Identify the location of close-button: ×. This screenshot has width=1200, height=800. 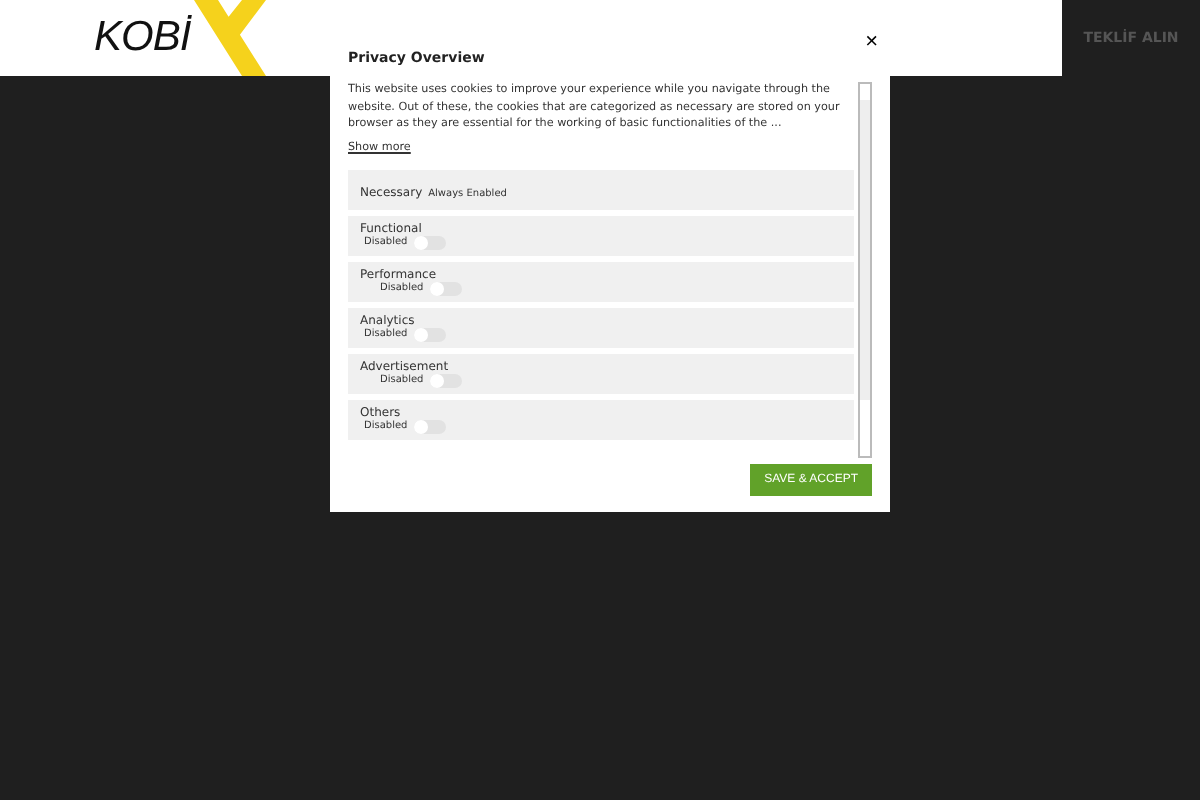
(871, 43).